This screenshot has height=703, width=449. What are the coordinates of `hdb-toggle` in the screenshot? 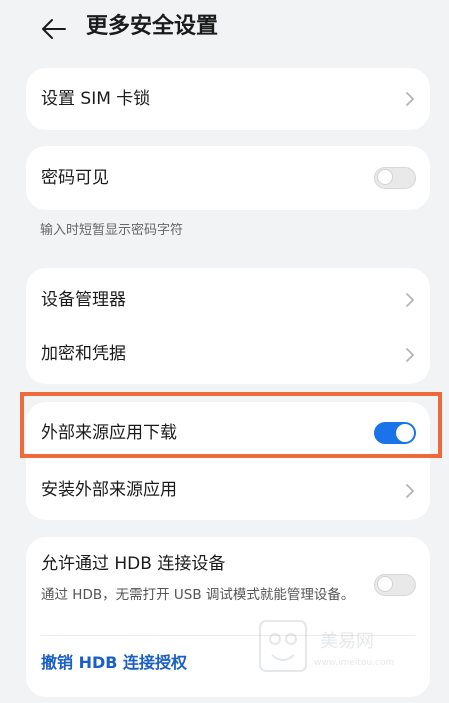 It's located at (395, 585).